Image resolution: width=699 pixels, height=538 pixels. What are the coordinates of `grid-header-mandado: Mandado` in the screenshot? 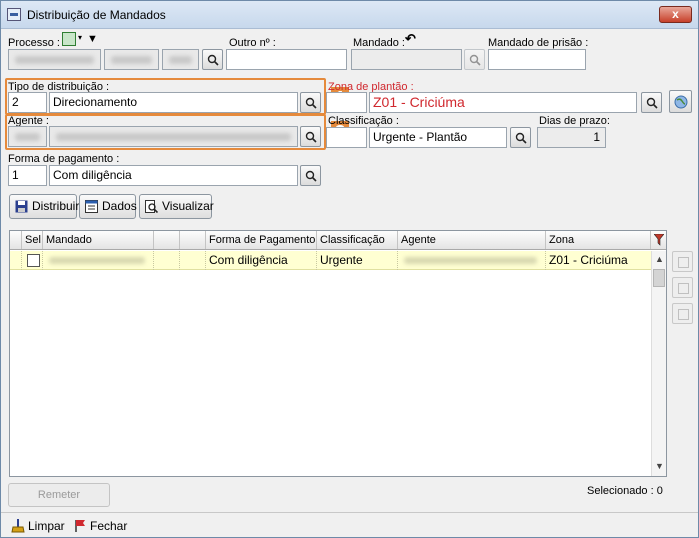 It's located at (98, 240).